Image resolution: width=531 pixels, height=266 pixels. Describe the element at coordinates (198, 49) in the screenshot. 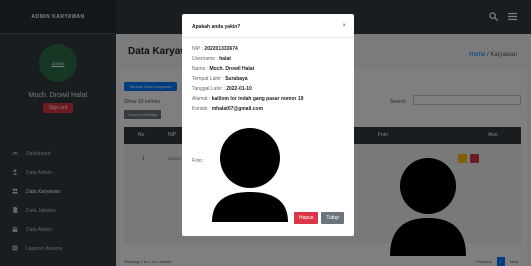

I see `field-label: NIP :` at that location.